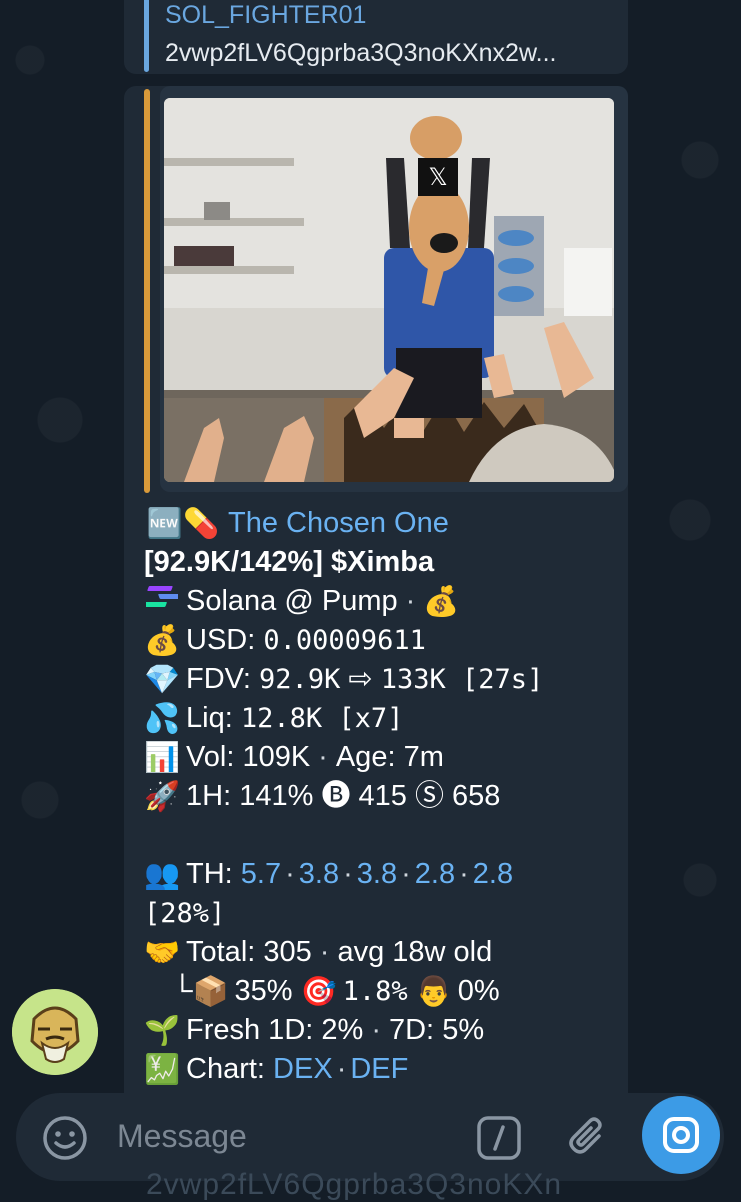  What do you see at coordinates (55, 1032) in the screenshot?
I see `sender-avatar` at bounding box center [55, 1032].